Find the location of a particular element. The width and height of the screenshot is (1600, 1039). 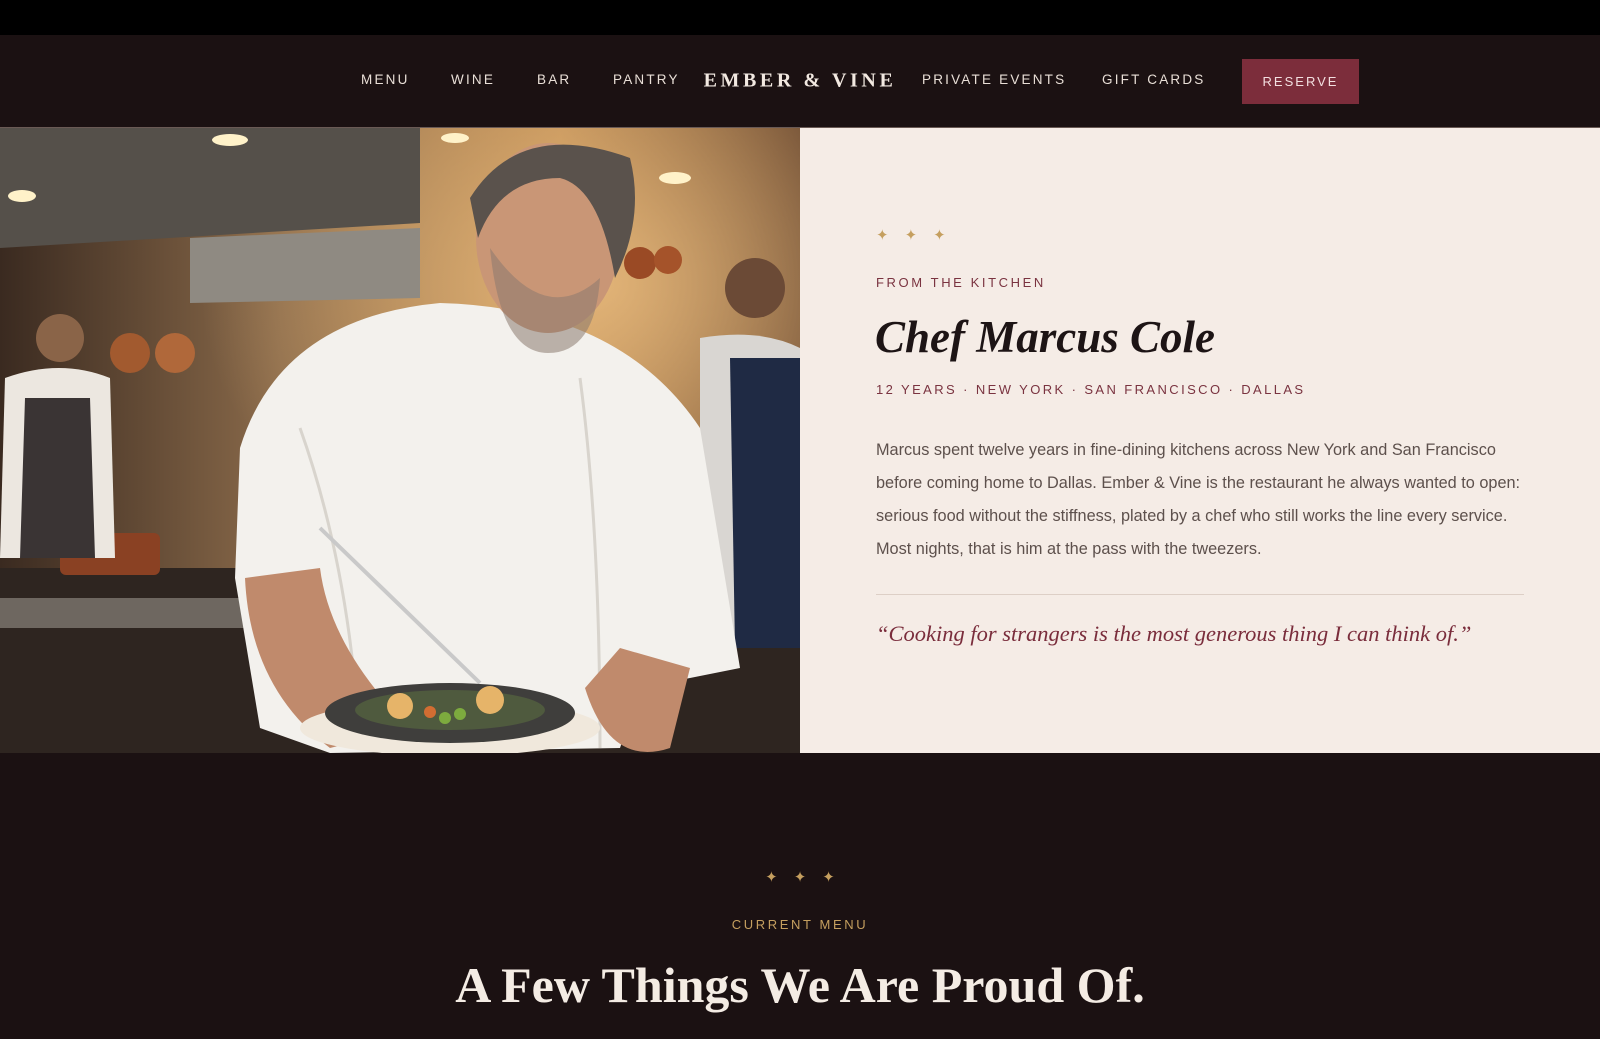

nav-link-bar: BAR is located at coordinates (554, 79).